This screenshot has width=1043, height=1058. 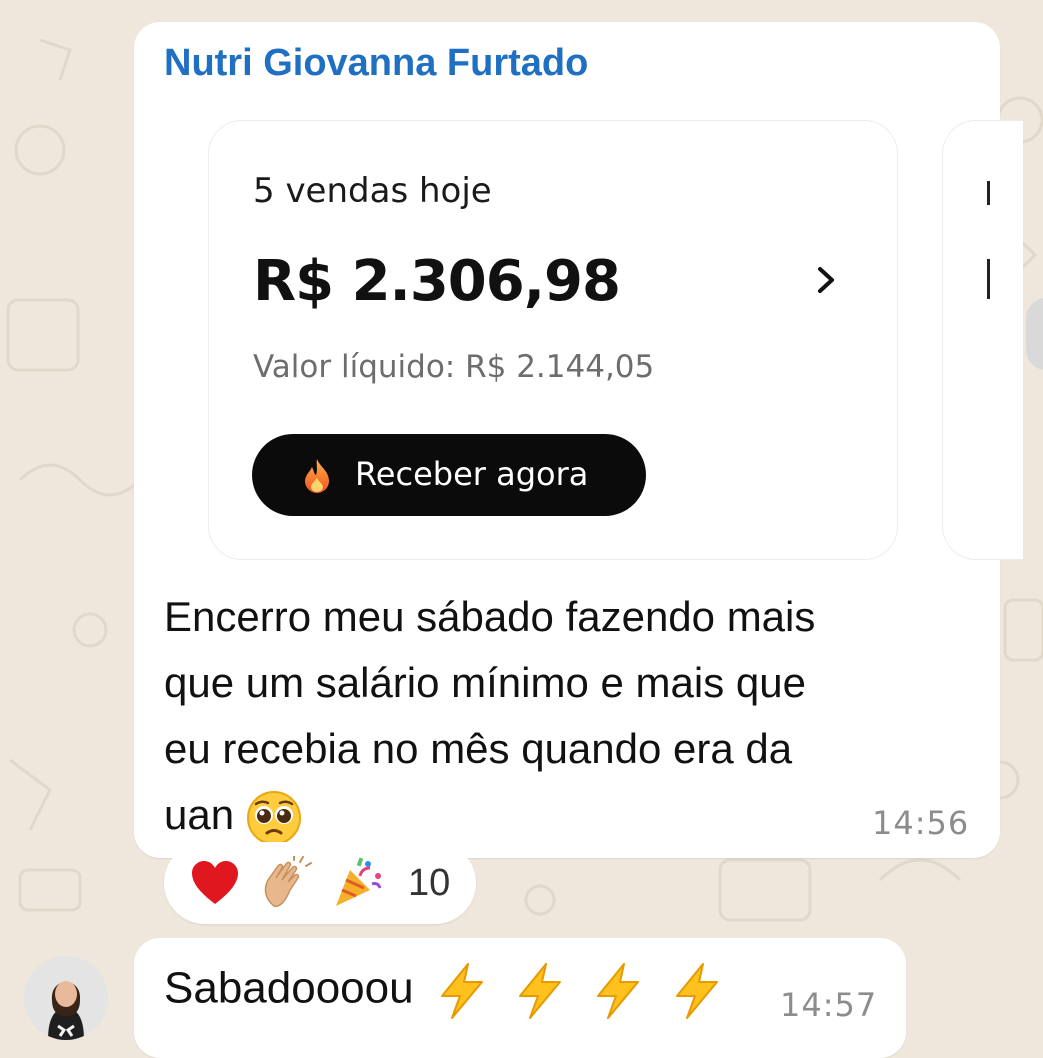 What do you see at coordinates (478, 748) in the screenshot?
I see `message-line: eu recebia no mês quando era da` at bounding box center [478, 748].